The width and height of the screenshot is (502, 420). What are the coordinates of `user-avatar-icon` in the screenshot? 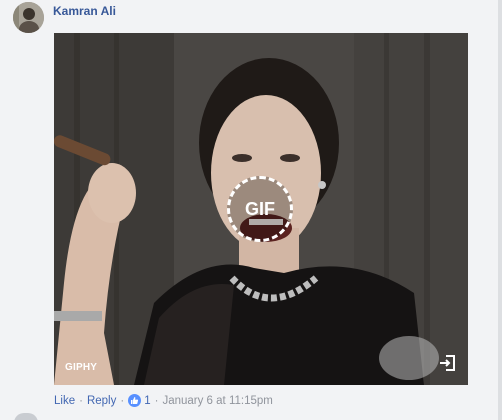 It's located at (28, 17).